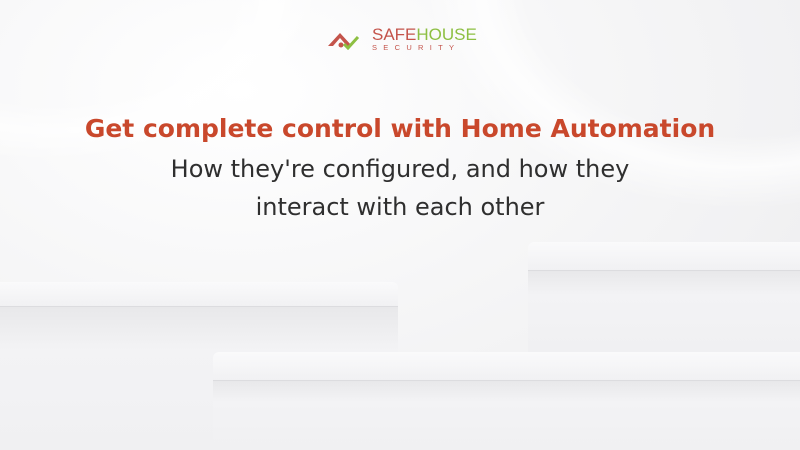 The image size is (800, 450). Describe the element at coordinates (446, 34) in the screenshot. I see `logo-word-house: HOUSE` at that location.